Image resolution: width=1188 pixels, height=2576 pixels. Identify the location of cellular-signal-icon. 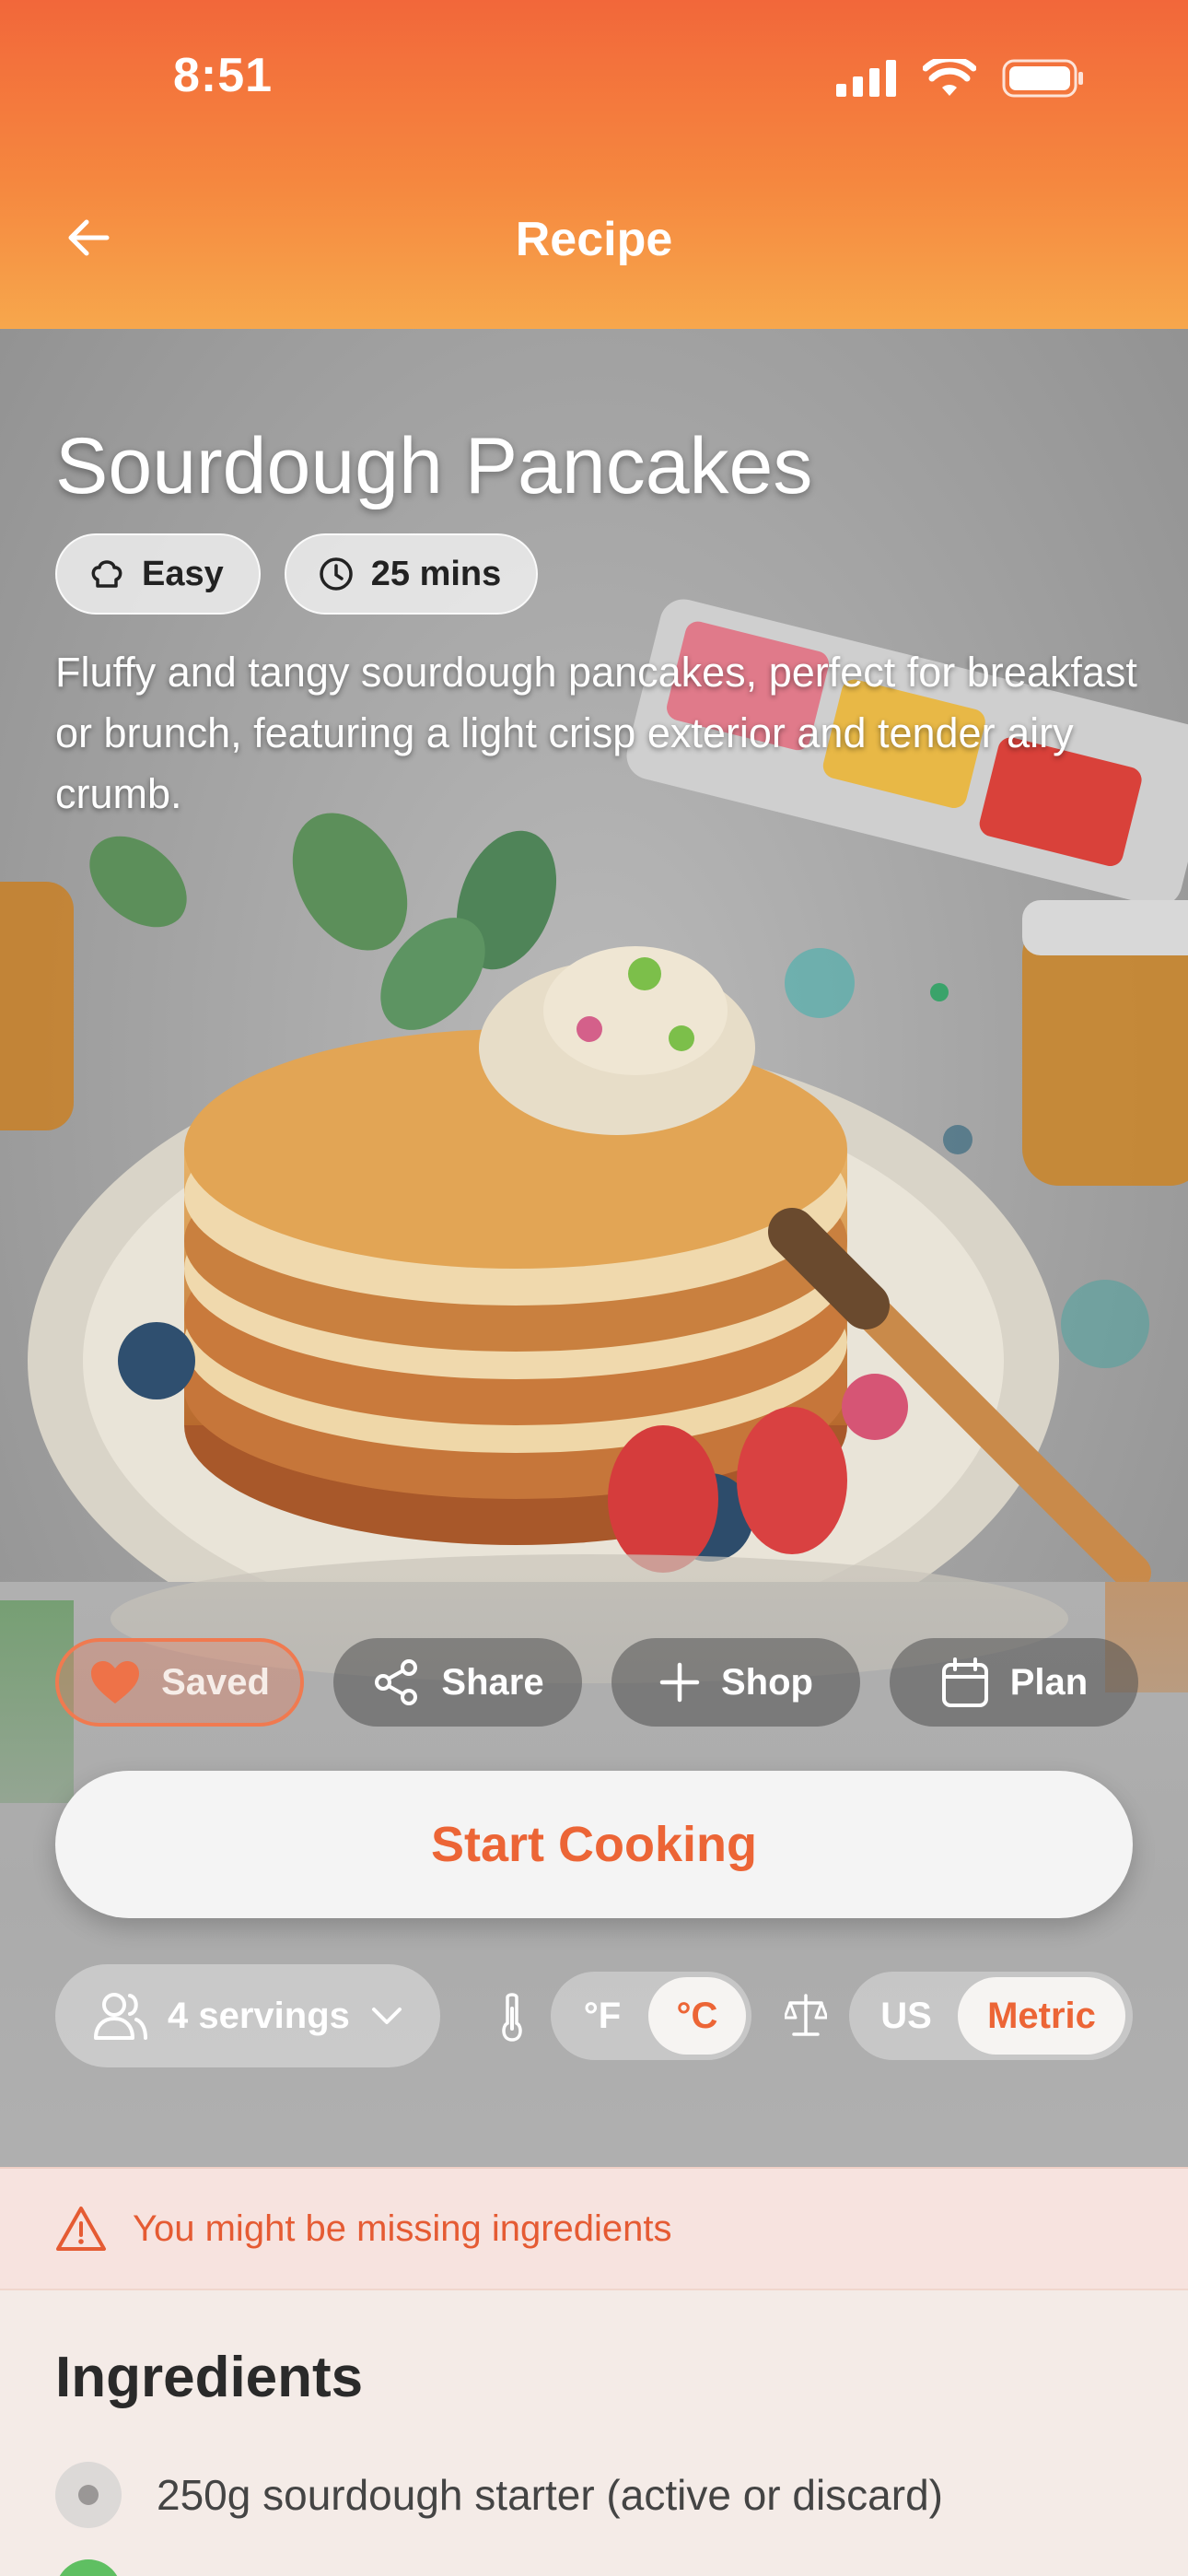
(866, 78).